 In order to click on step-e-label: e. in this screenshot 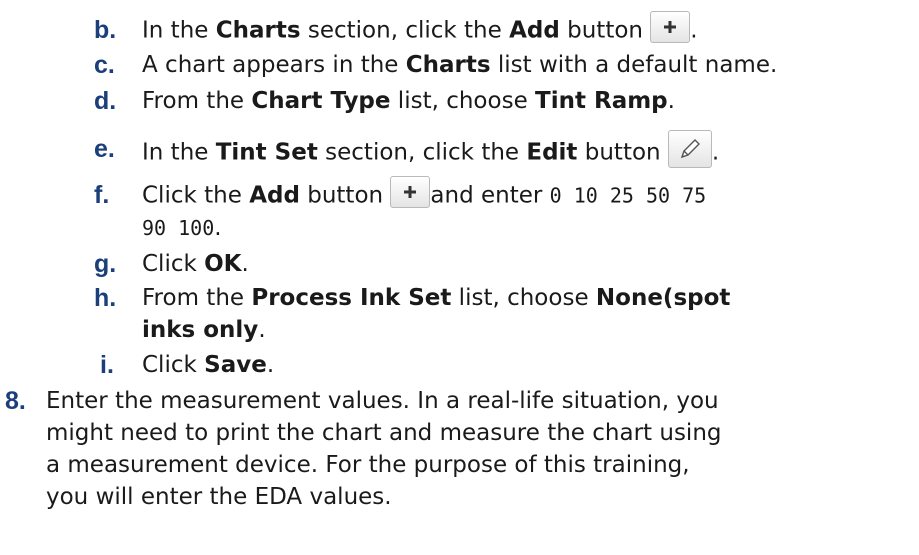, I will do `click(104, 149)`.